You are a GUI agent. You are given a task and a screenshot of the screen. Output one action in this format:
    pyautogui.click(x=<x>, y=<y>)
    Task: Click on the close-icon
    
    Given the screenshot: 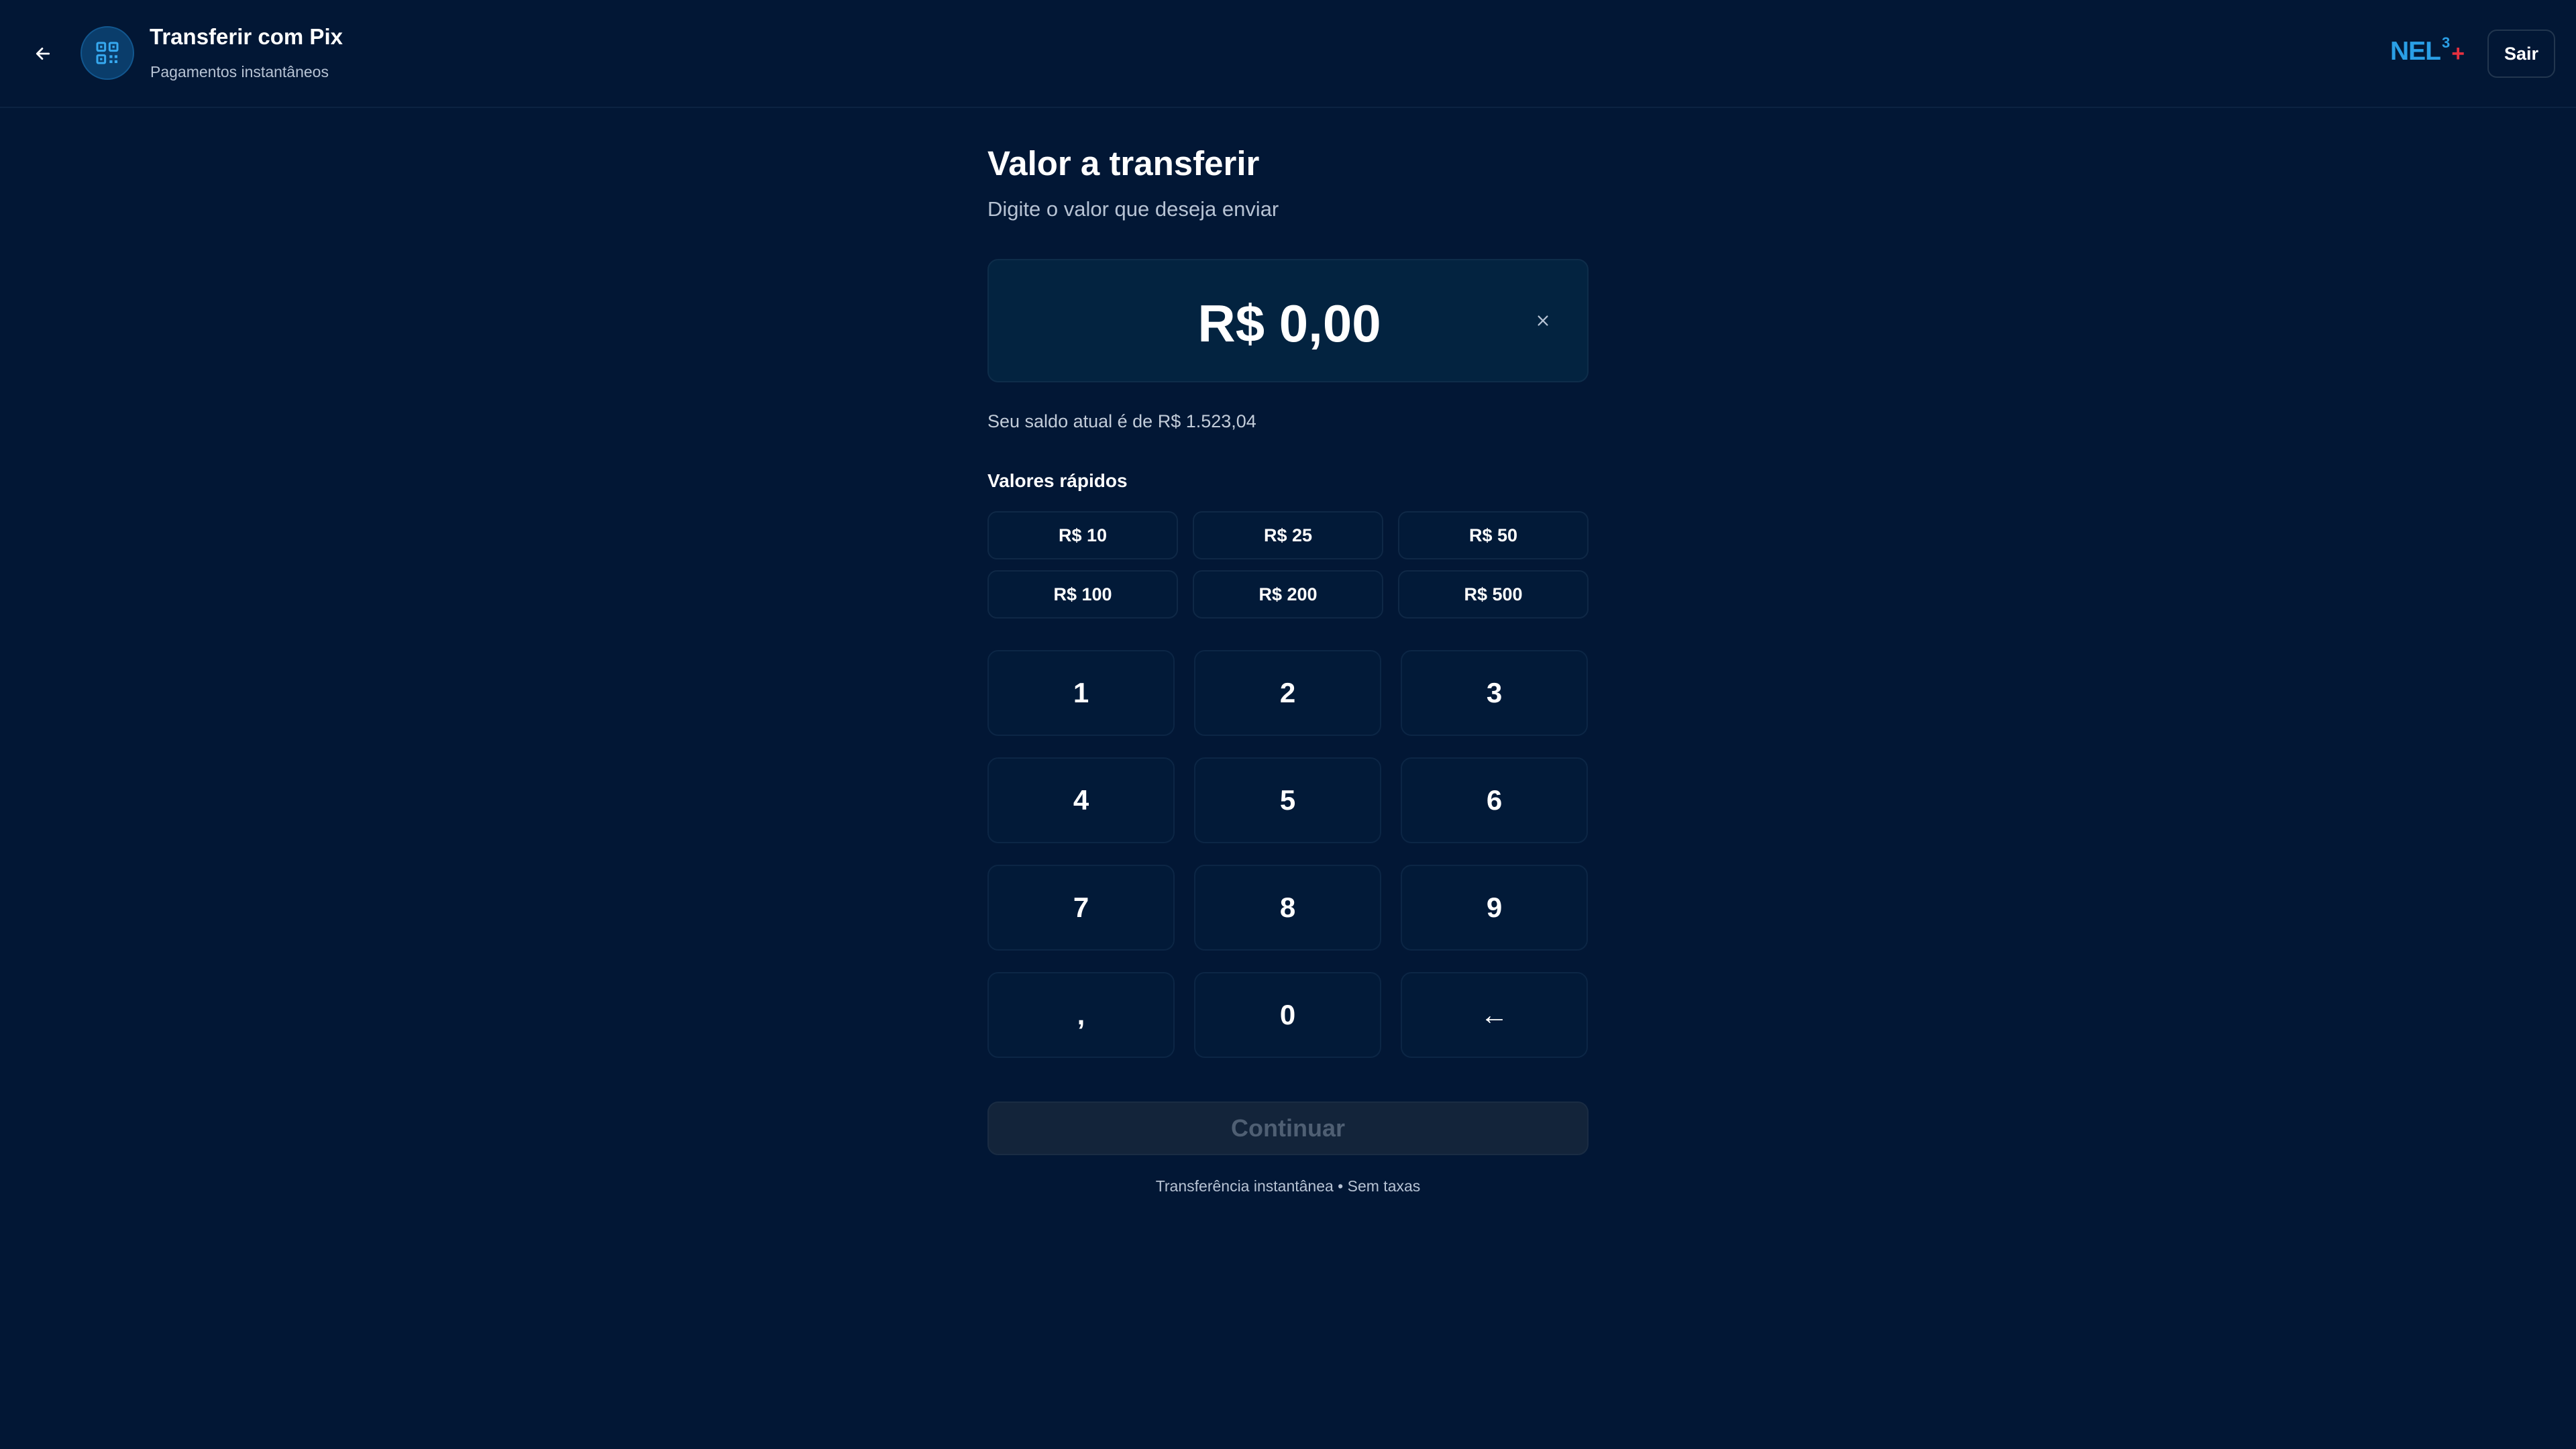 What is the action you would take?
    pyautogui.click(x=1543, y=320)
    